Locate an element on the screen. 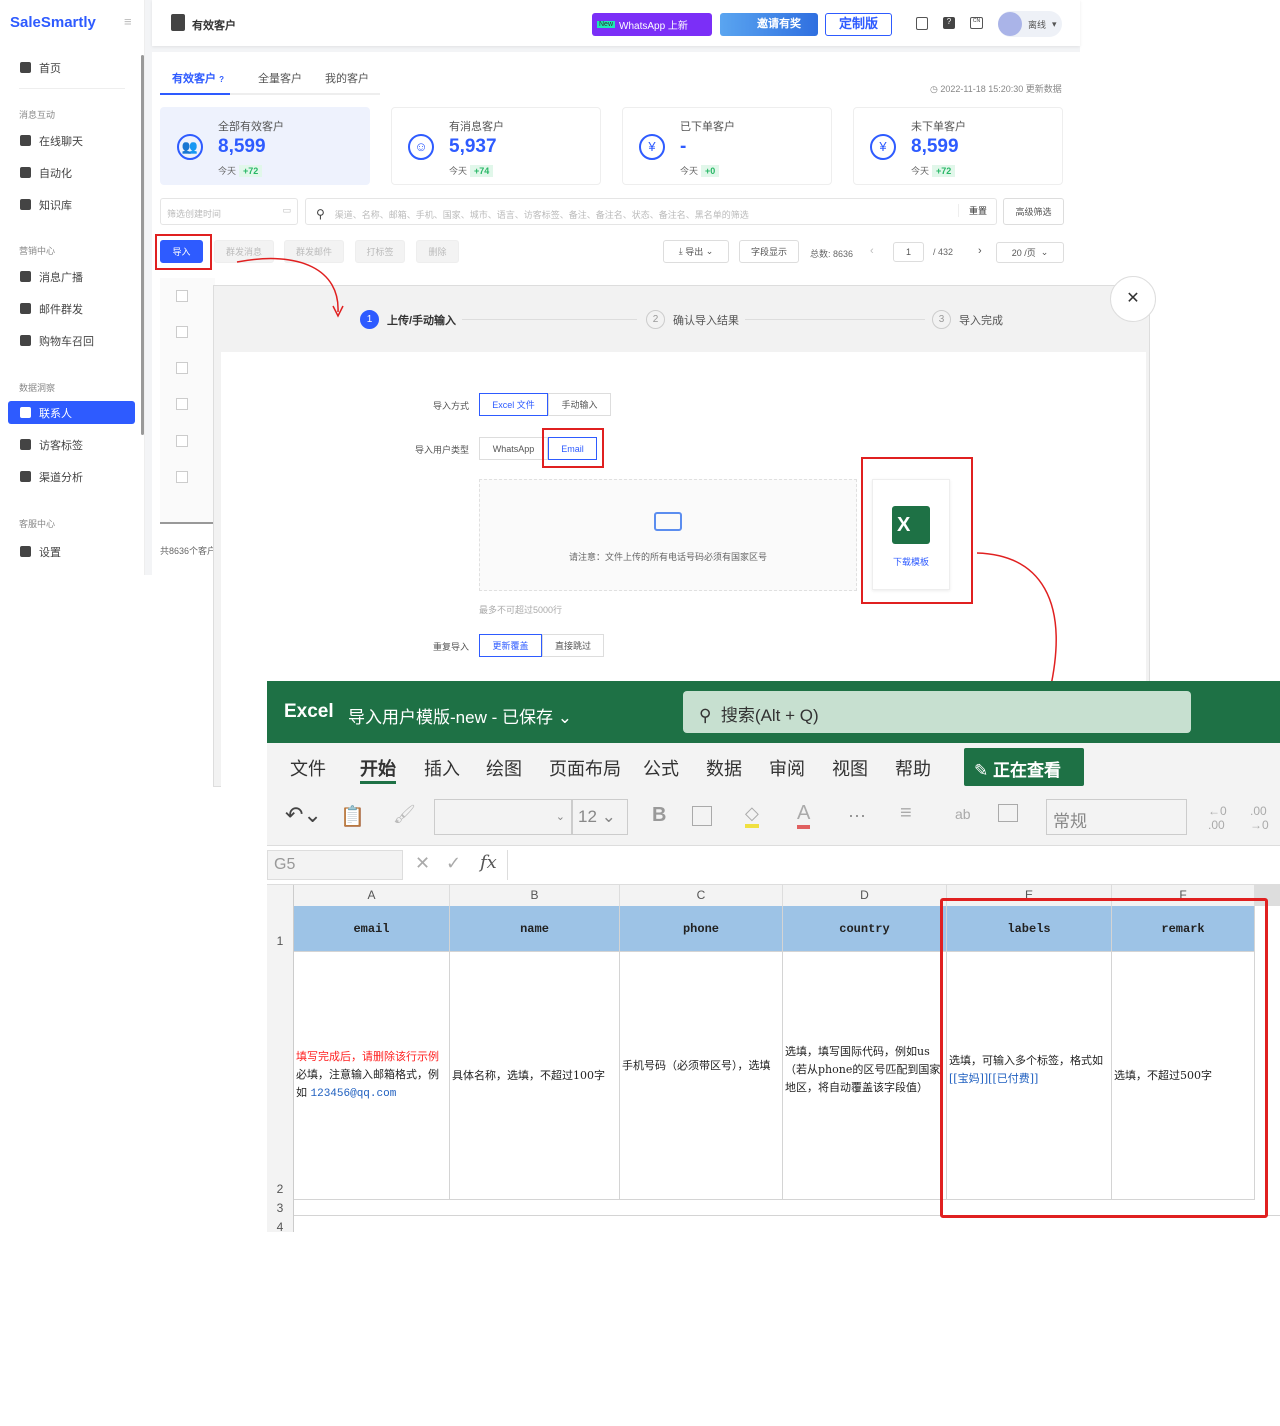 This screenshot has height=1426, width=1280. header-cell-name: name is located at coordinates (535, 929).